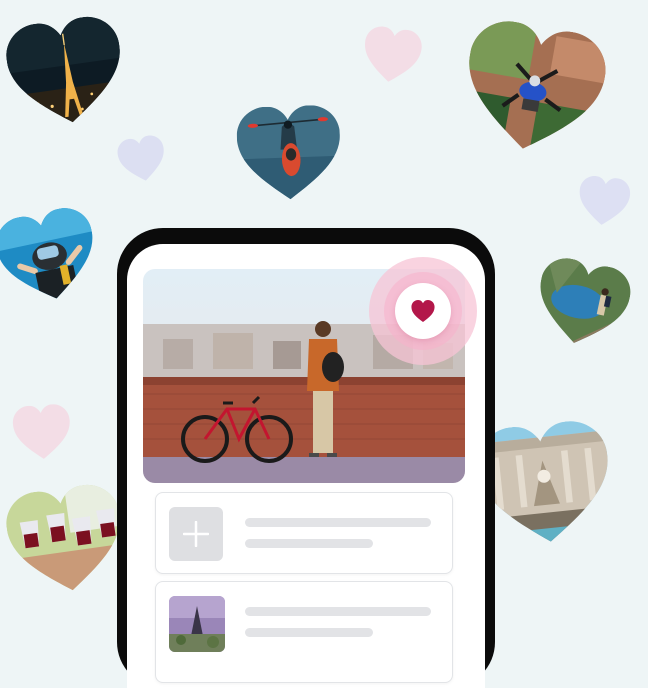 This screenshot has width=648, height=688. What do you see at coordinates (533, 91) in the screenshot?
I see `paragliding-photo` at bounding box center [533, 91].